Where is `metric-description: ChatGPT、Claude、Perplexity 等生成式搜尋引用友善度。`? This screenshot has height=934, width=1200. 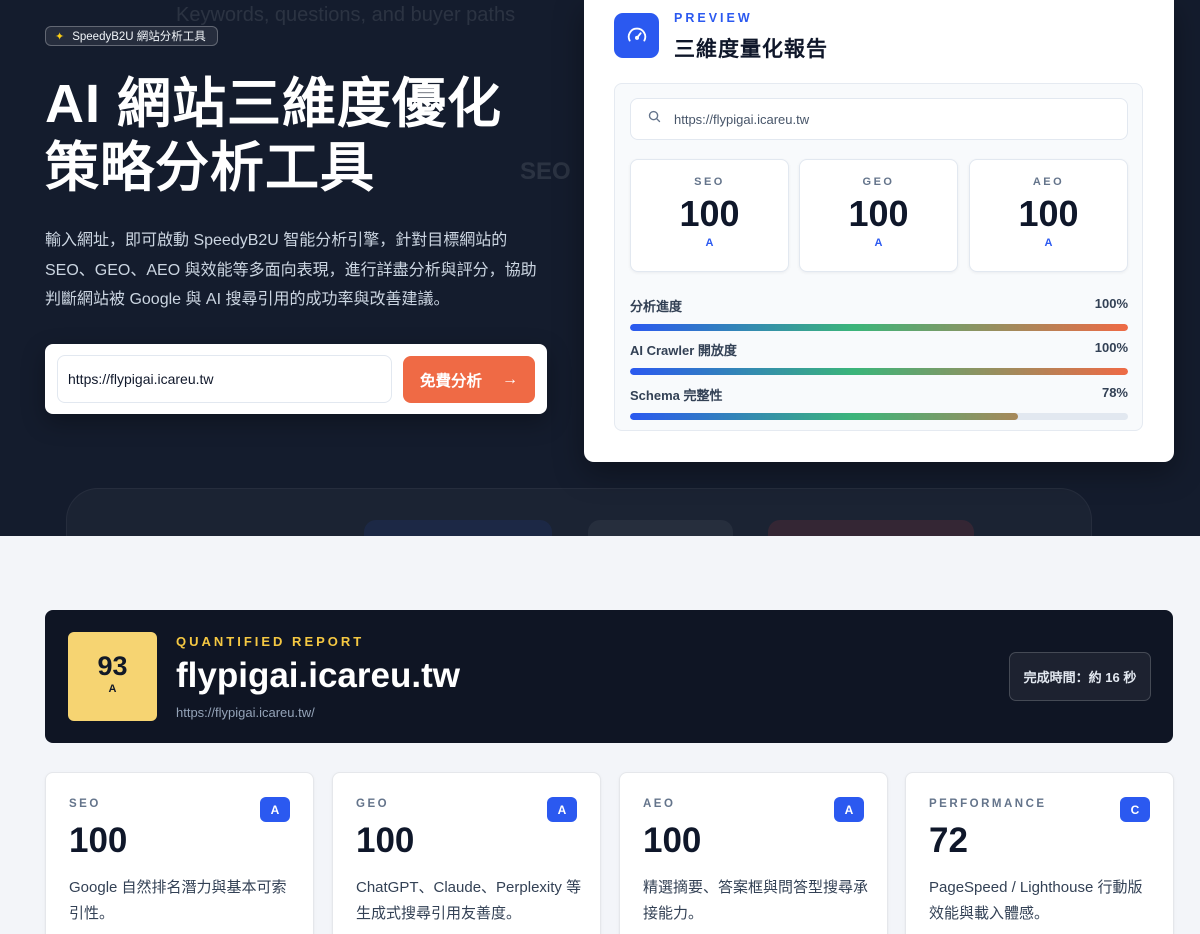
metric-description: ChatGPT、Claude、Perplexity 等生成式搜尋引用友善度。 is located at coordinates (469, 900).